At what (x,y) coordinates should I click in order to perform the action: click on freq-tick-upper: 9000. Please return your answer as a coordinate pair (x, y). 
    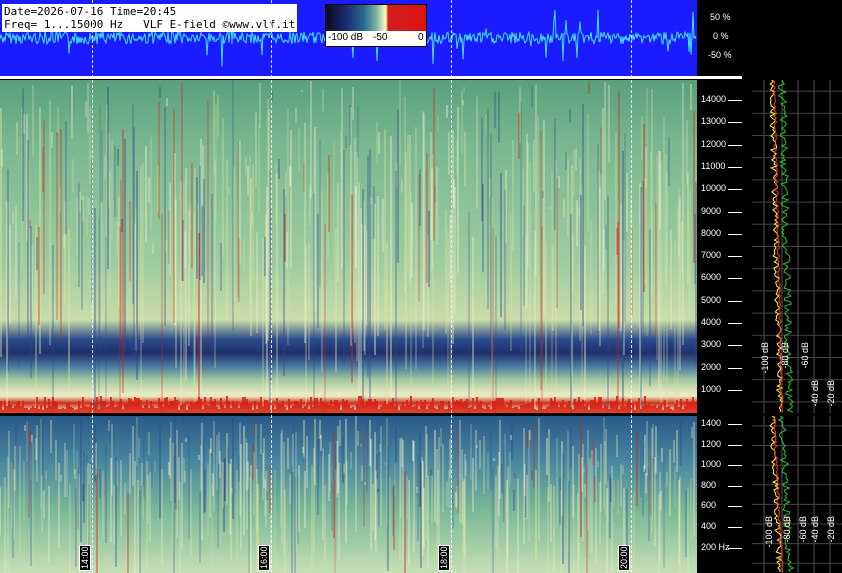
    Looking at the image, I should click on (711, 210).